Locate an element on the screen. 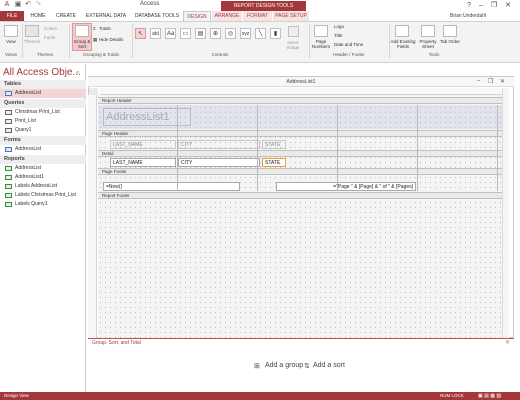 The width and height of the screenshot is (520, 400). hyperlink-control-icon: ⊕ is located at coordinates (215, 33).